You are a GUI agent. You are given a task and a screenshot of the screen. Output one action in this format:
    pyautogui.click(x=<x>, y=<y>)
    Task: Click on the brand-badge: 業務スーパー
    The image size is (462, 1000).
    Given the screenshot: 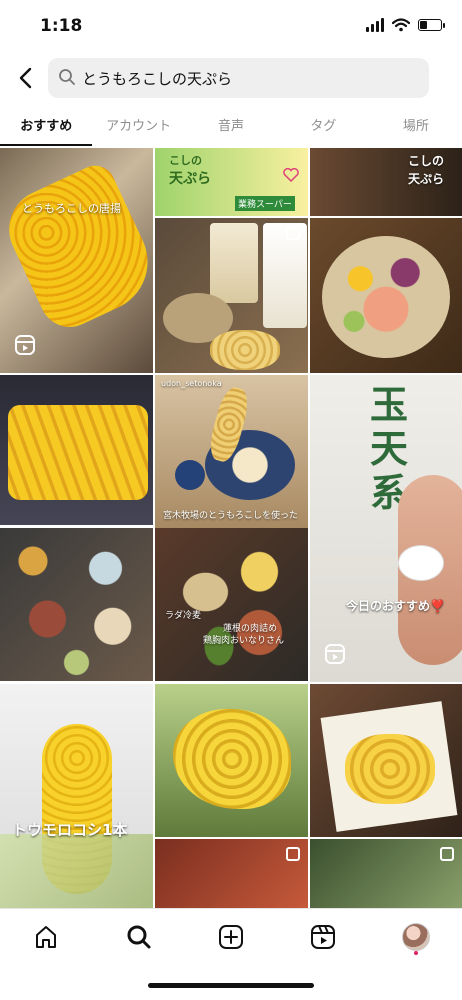 What is the action you would take?
    pyautogui.click(x=265, y=203)
    